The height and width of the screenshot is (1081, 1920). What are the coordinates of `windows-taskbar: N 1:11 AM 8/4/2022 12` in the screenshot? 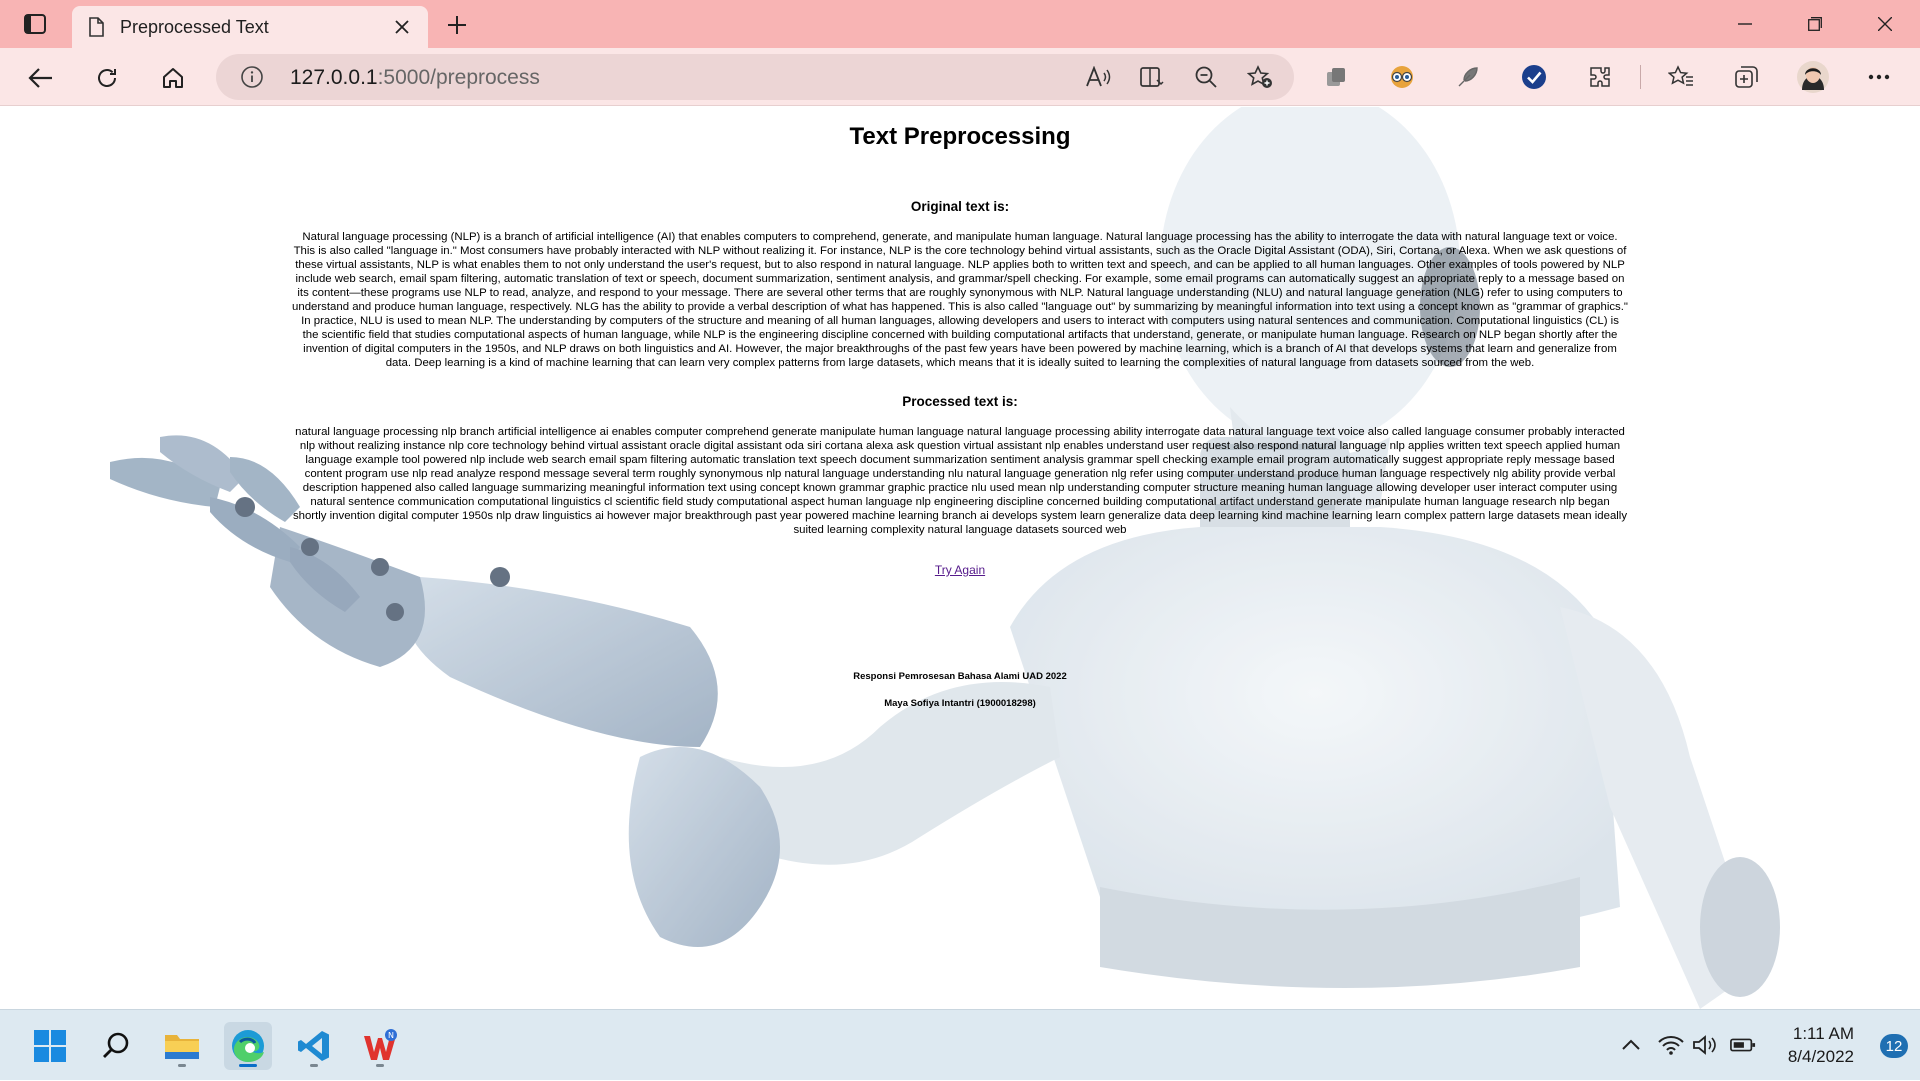 It's located at (960, 1044).